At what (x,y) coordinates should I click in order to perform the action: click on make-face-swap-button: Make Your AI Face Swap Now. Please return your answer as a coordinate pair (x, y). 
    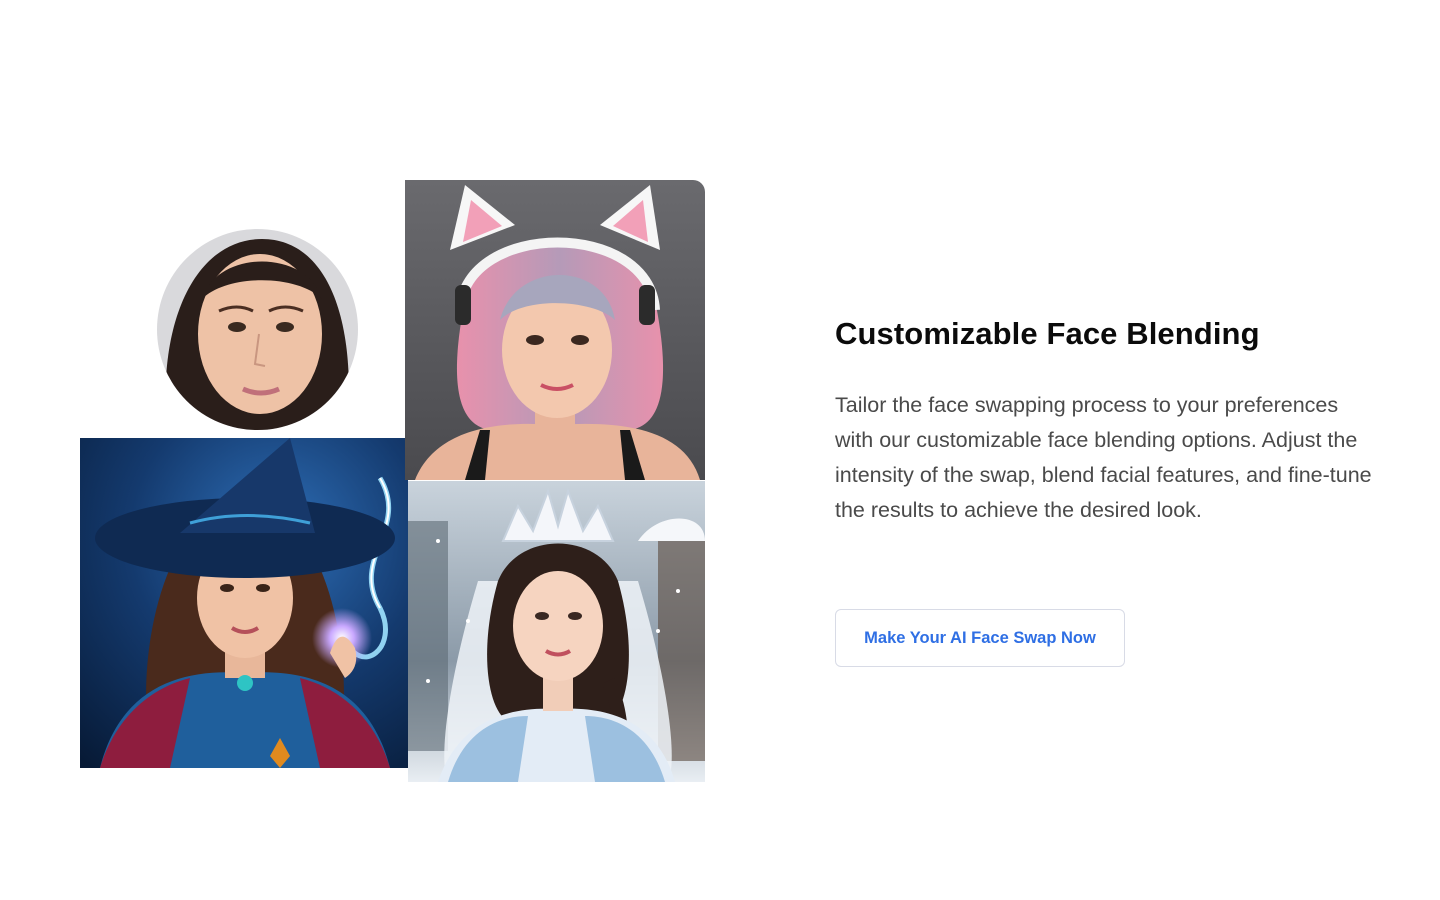
    Looking at the image, I should click on (980, 638).